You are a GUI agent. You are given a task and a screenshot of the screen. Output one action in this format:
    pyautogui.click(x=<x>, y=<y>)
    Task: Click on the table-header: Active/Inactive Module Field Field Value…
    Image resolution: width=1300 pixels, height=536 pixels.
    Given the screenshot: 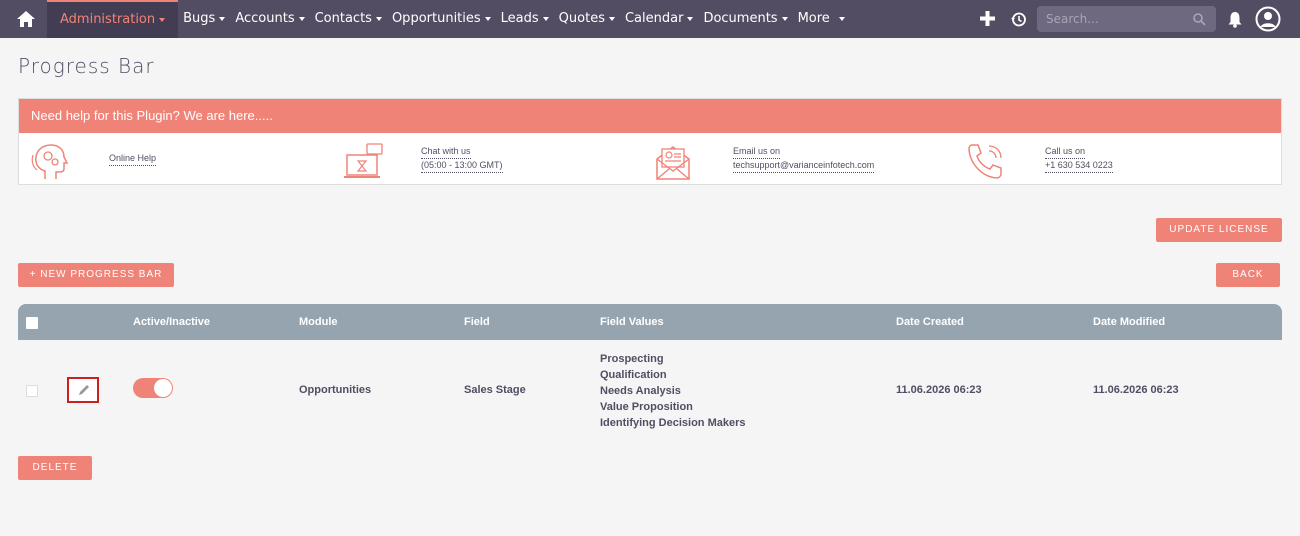 What is the action you would take?
    pyautogui.click(x=650, y=322)
    